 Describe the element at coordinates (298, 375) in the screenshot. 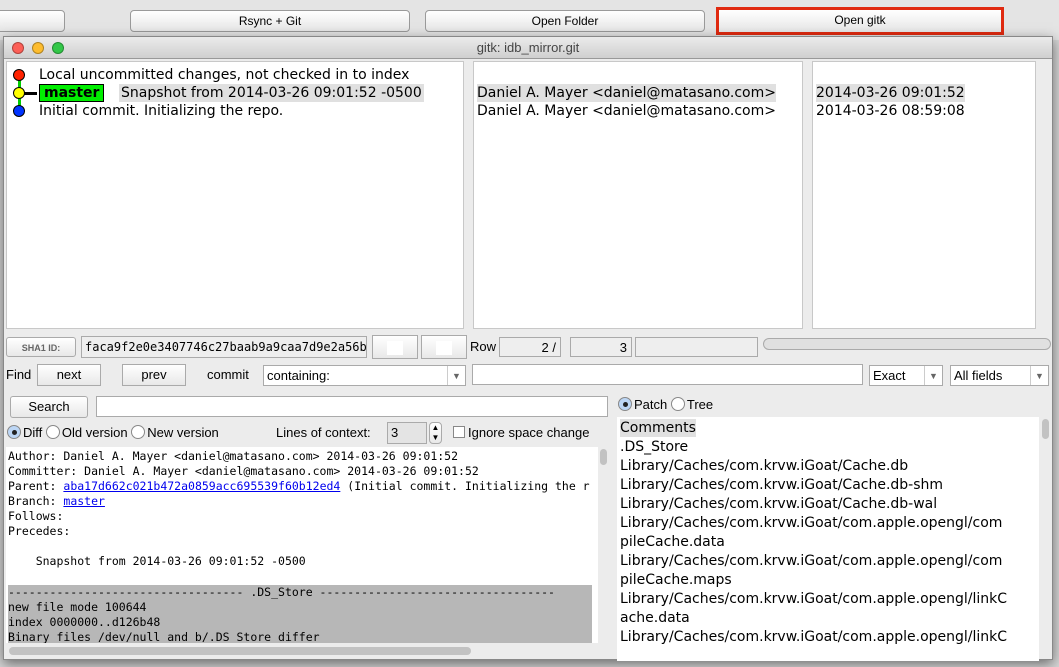

I see `find-type-value: containing:` at that location.